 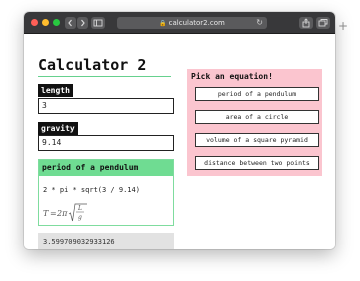 I want to click on chevron-left-icon, so click(x=70, y=23).